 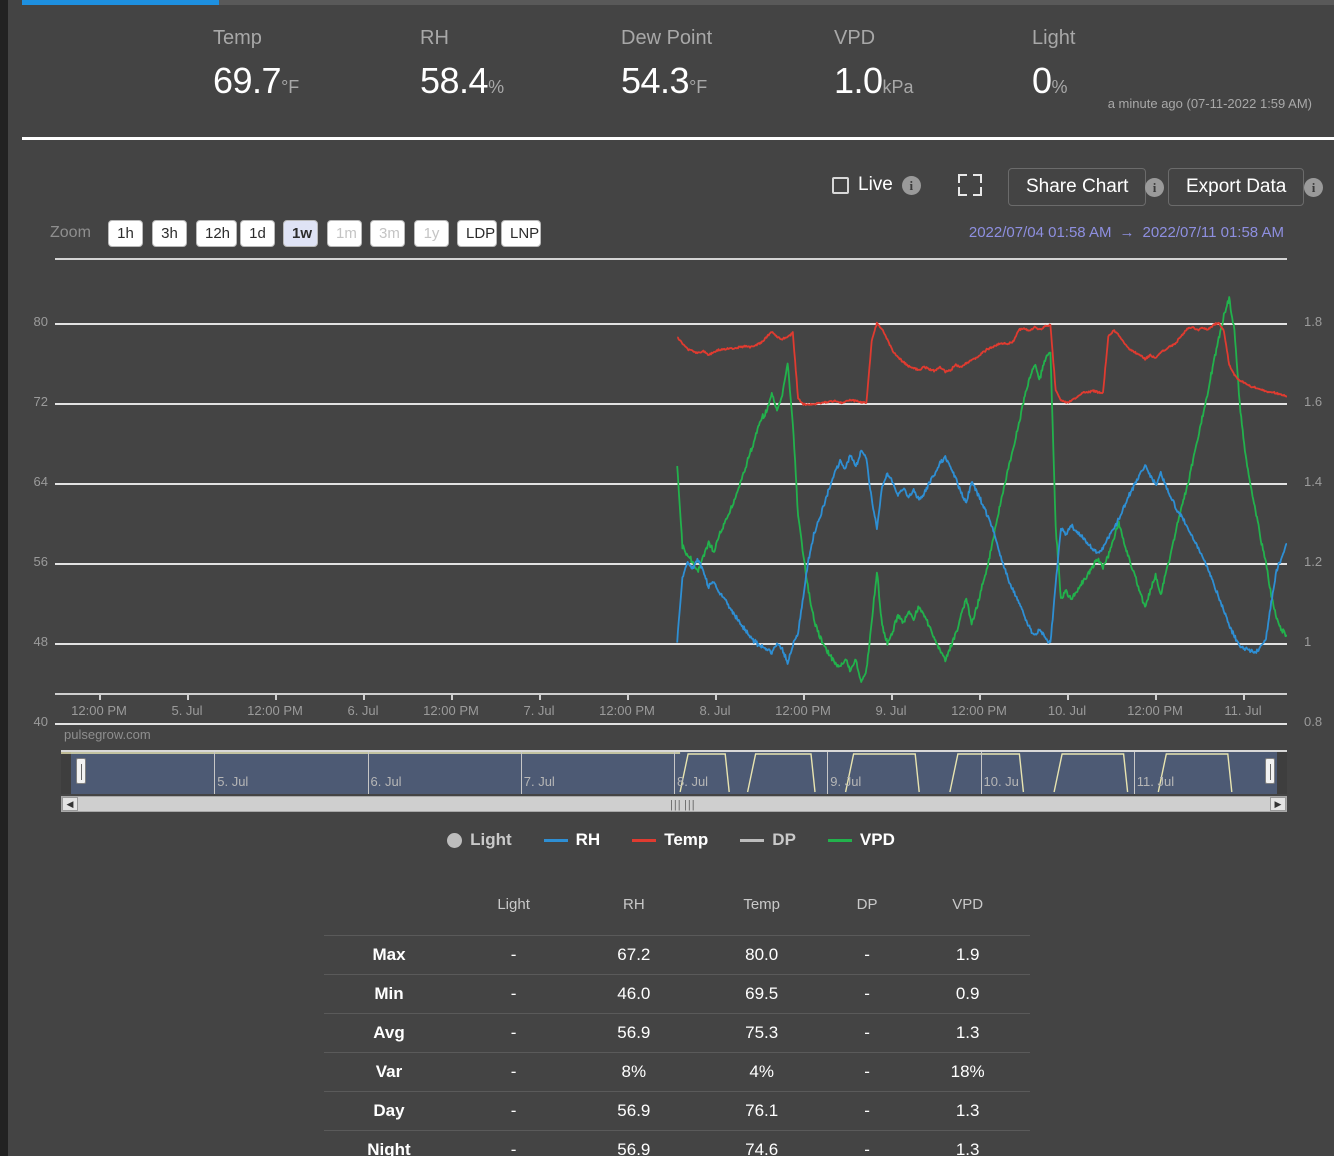 I want to click on range-arrow: →, so click(x=1127, y=232).